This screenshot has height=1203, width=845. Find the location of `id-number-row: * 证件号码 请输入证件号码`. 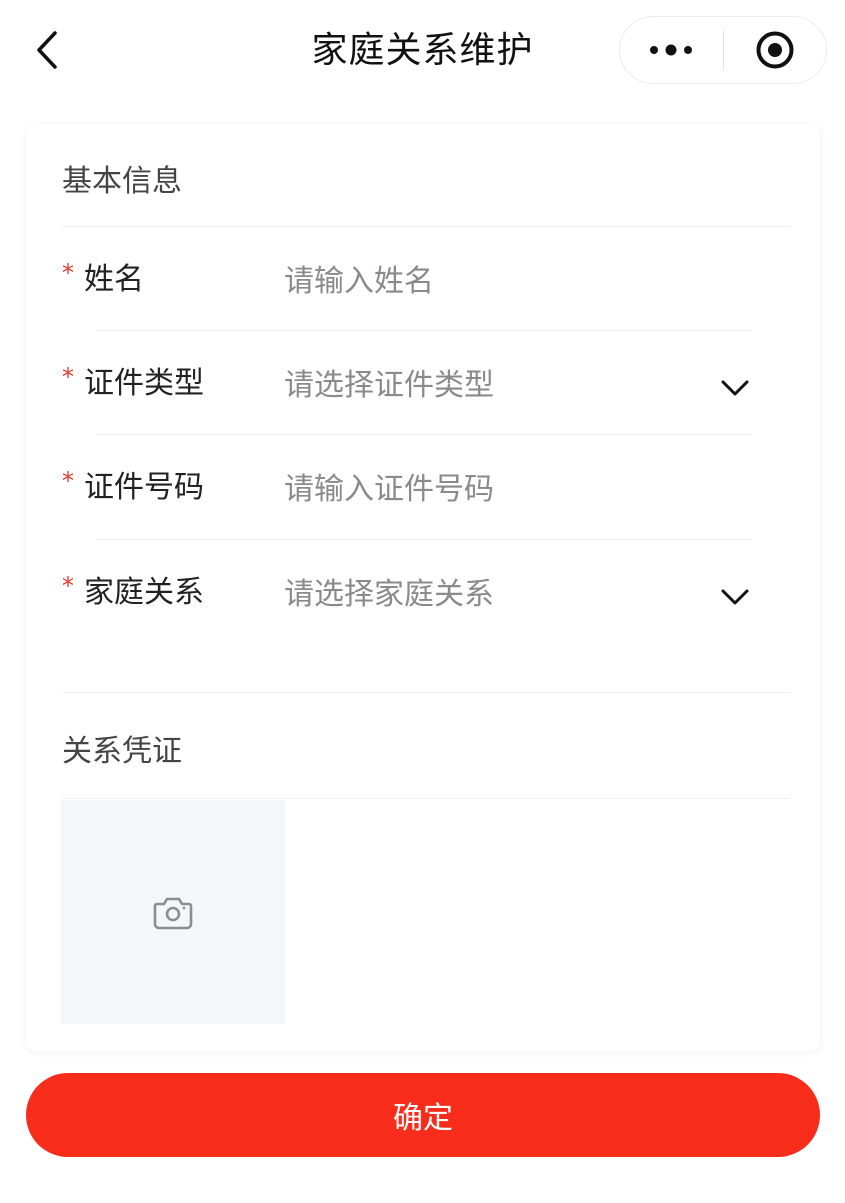

id-number-row: * 证件号码 请输入证件号码 is located at coordinates (423, 488).